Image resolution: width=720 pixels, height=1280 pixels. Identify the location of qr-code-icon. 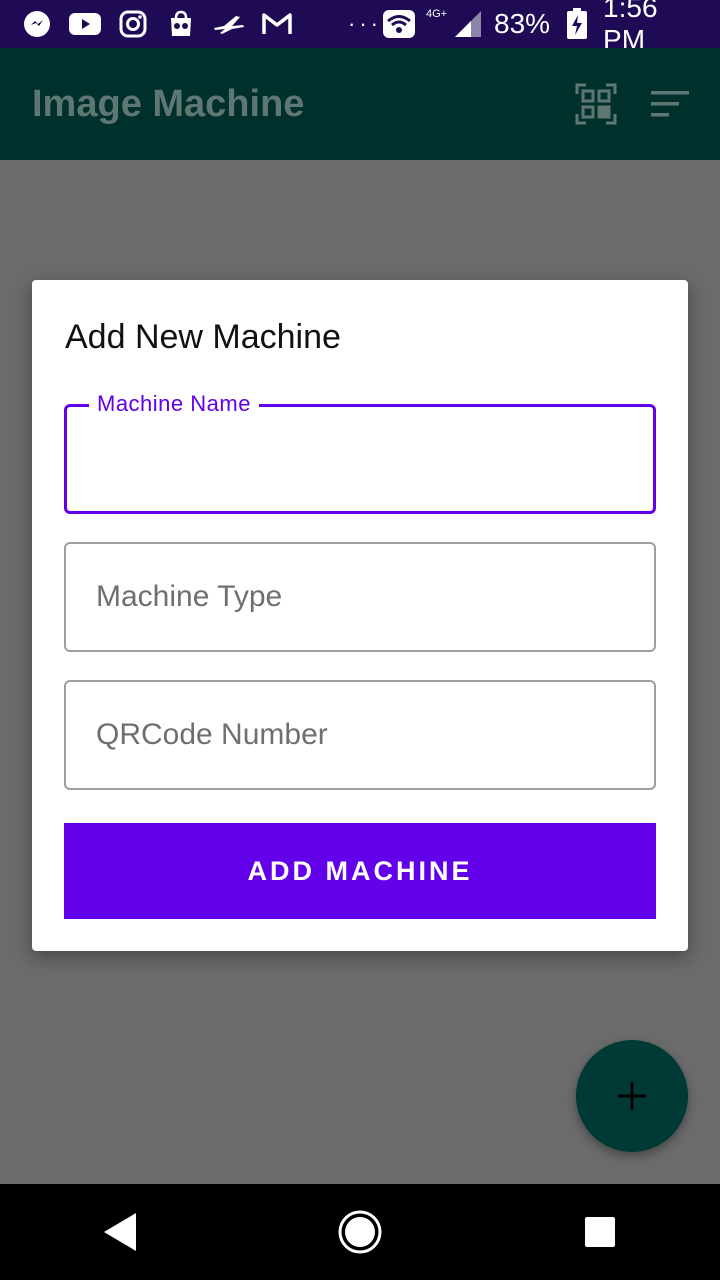
(596, 104).